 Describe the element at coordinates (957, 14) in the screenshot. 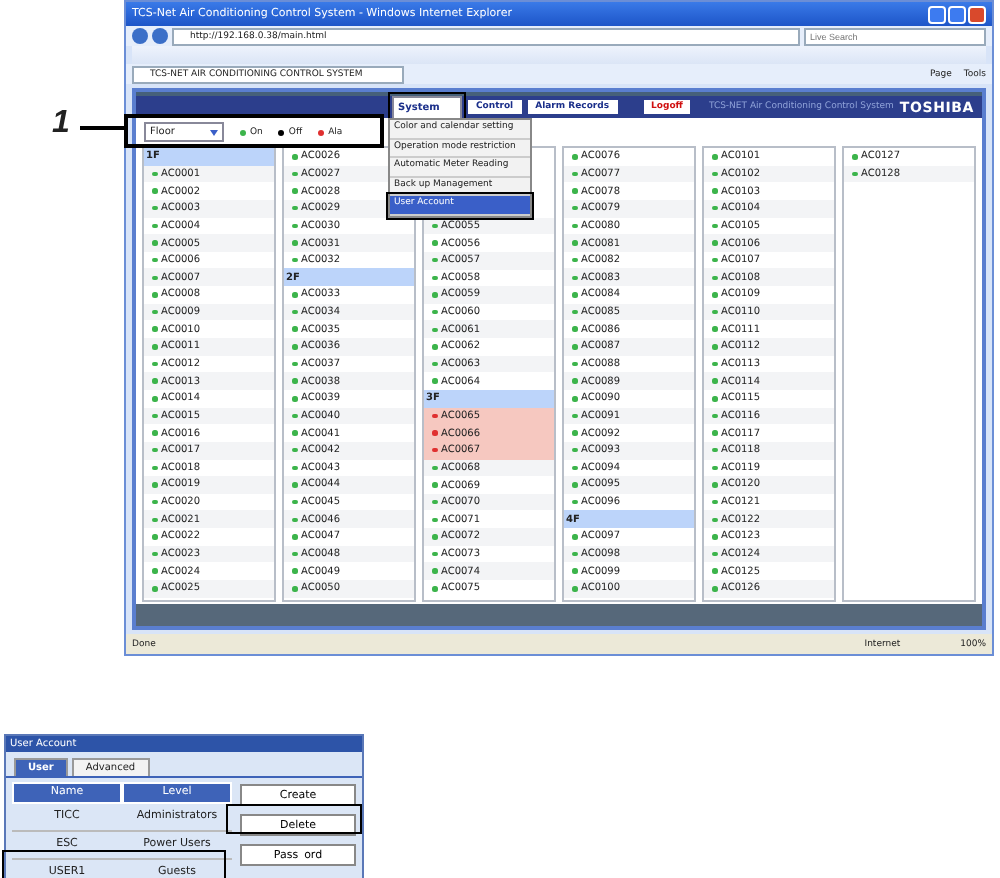

I see `maximize-button` at that location.